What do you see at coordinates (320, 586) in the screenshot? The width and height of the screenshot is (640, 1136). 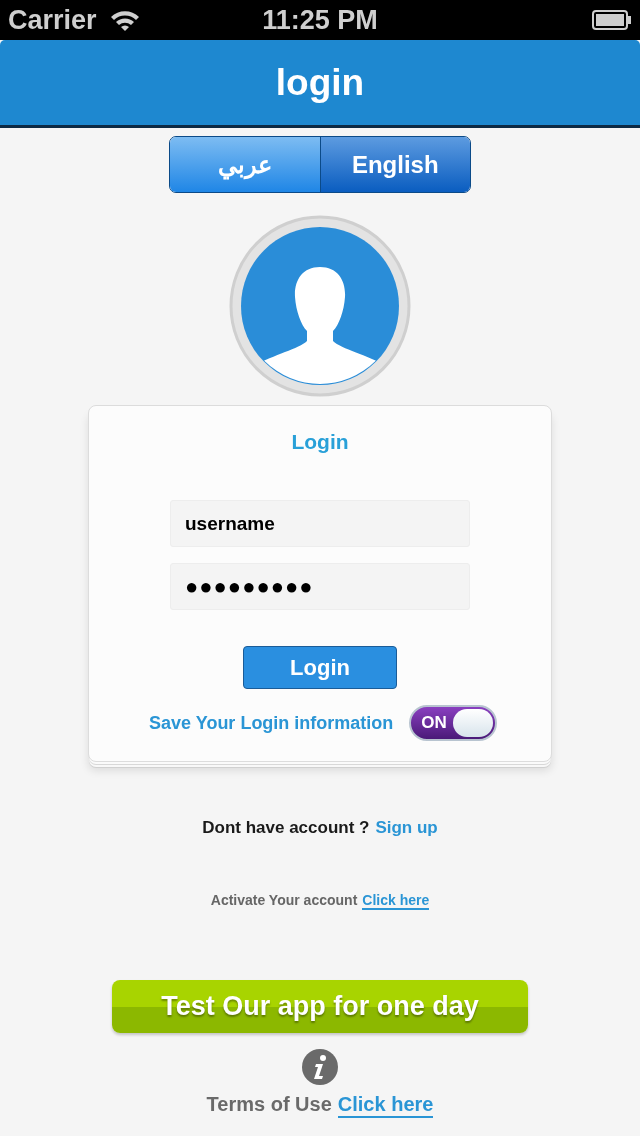 I see `password-field: ●●●●●●●●●` at bounding box center [320, 586].